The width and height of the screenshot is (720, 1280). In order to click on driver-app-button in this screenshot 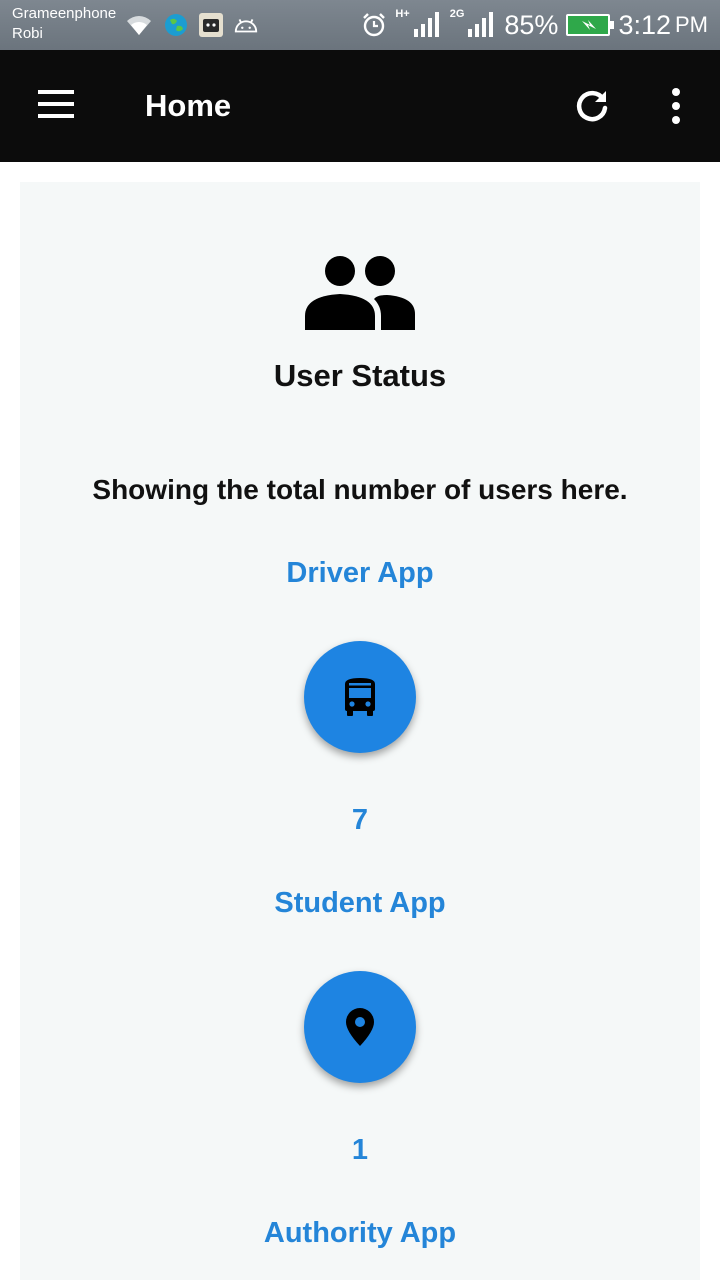, I will do `click(360, 697)`.